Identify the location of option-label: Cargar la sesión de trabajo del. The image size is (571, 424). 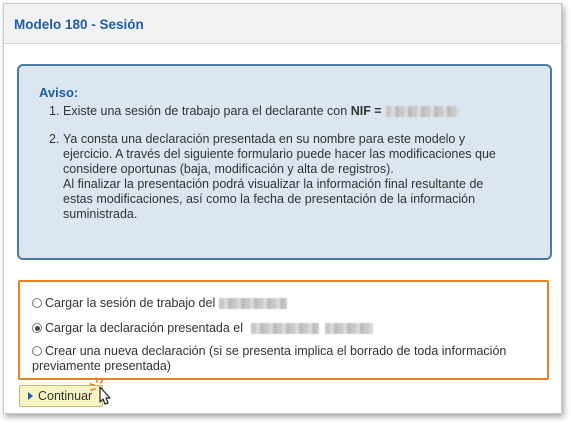
(130, 303).